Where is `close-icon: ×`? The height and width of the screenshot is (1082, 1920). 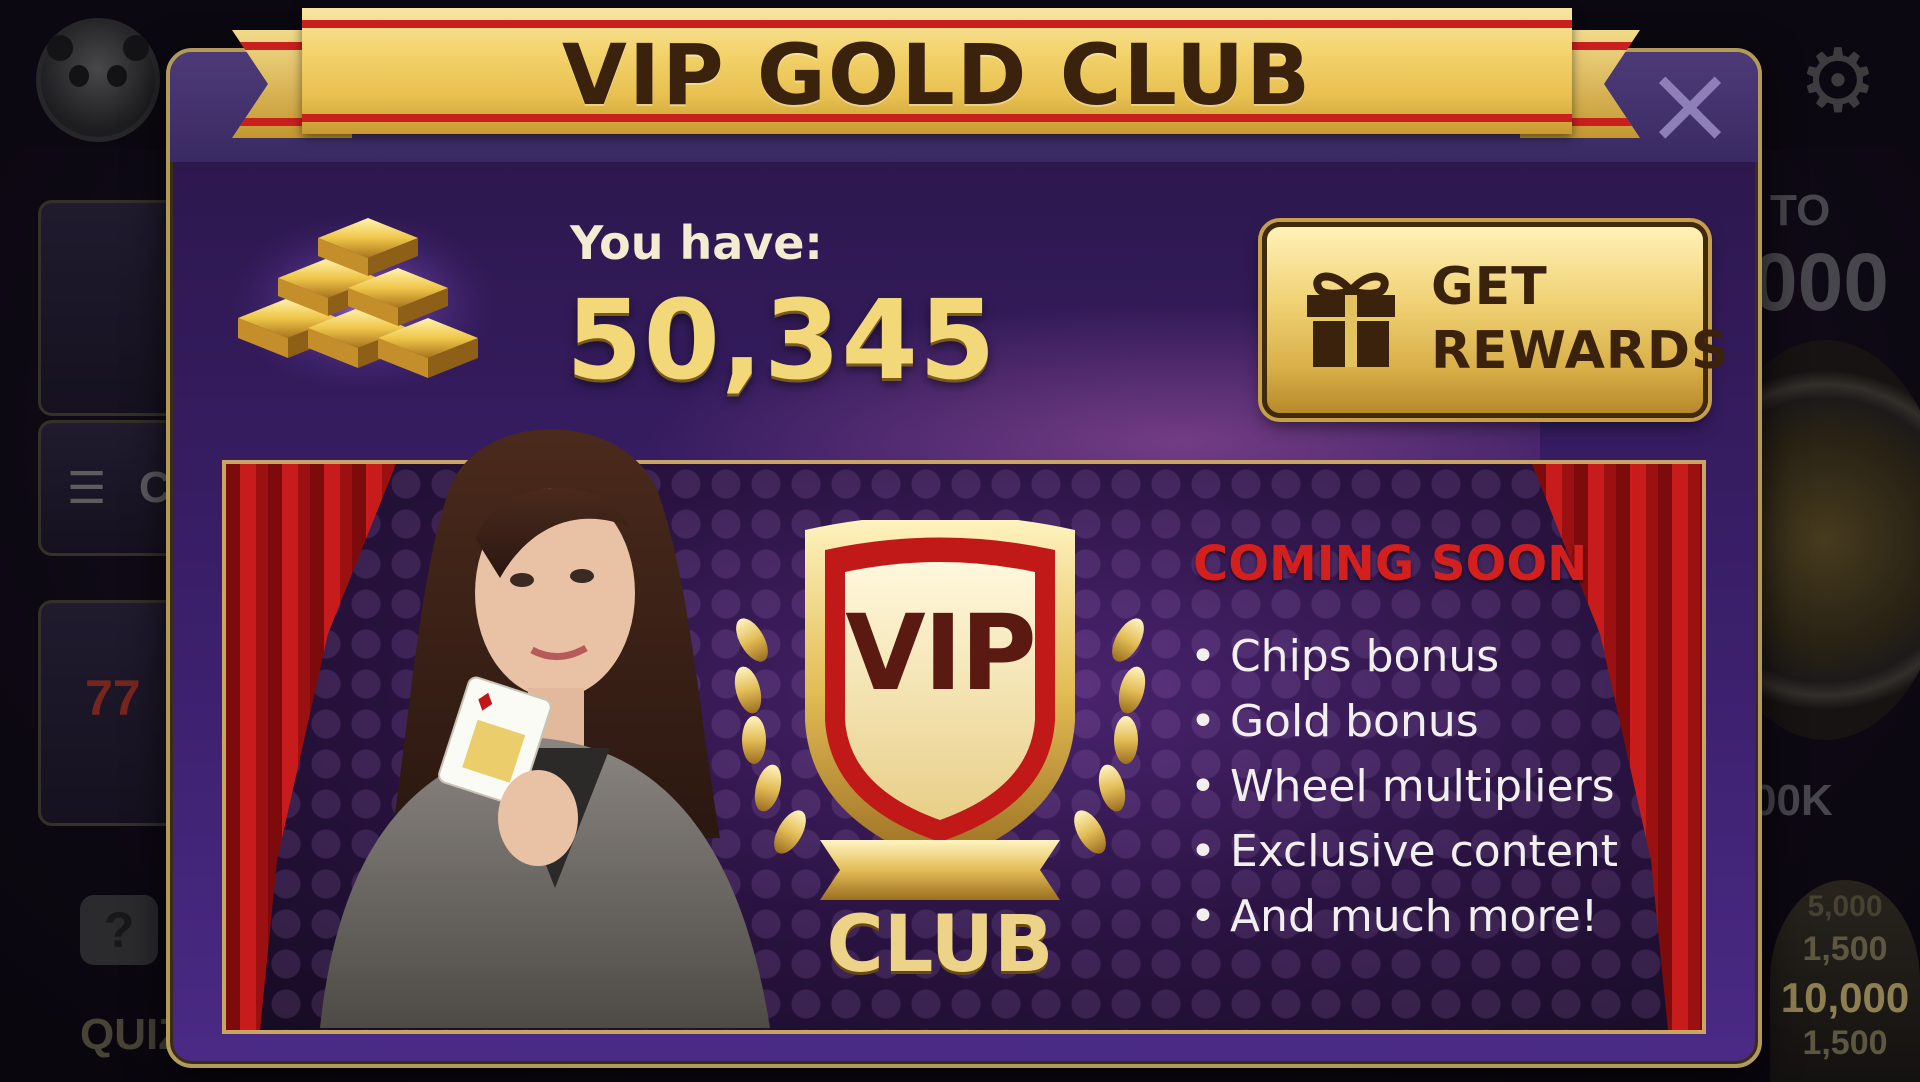 close-icon: × is located at coordinates (1690, 104).